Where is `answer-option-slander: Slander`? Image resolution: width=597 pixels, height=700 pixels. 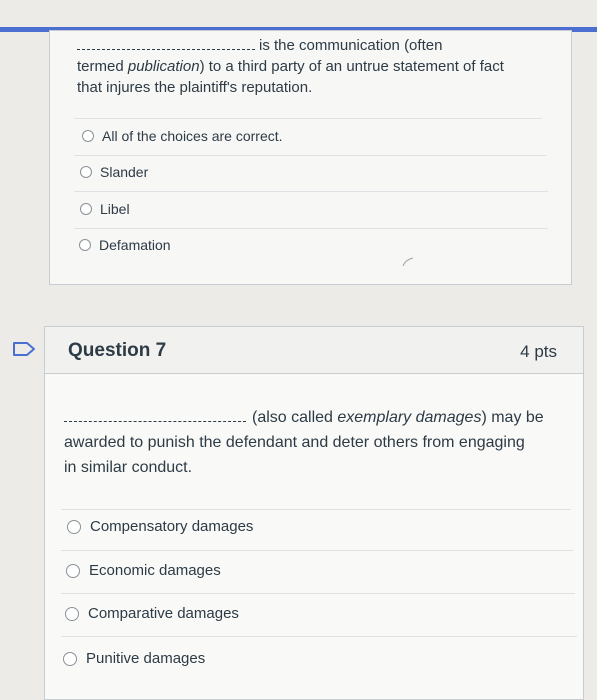
answer-option-slander: Slander is located at coordinates (114, 172).